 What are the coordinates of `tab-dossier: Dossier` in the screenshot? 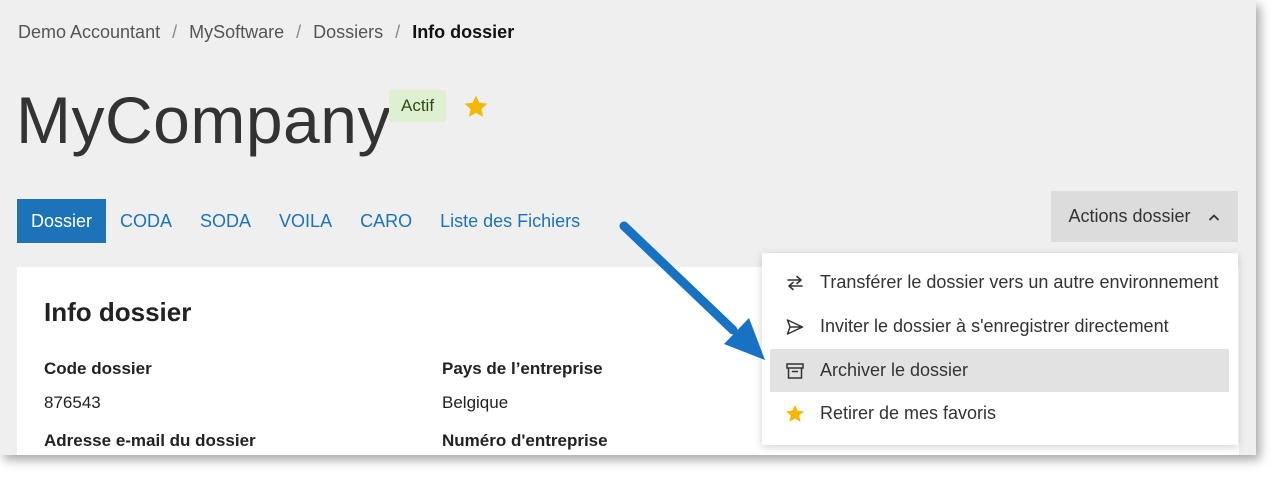 It's located at (62, 221).